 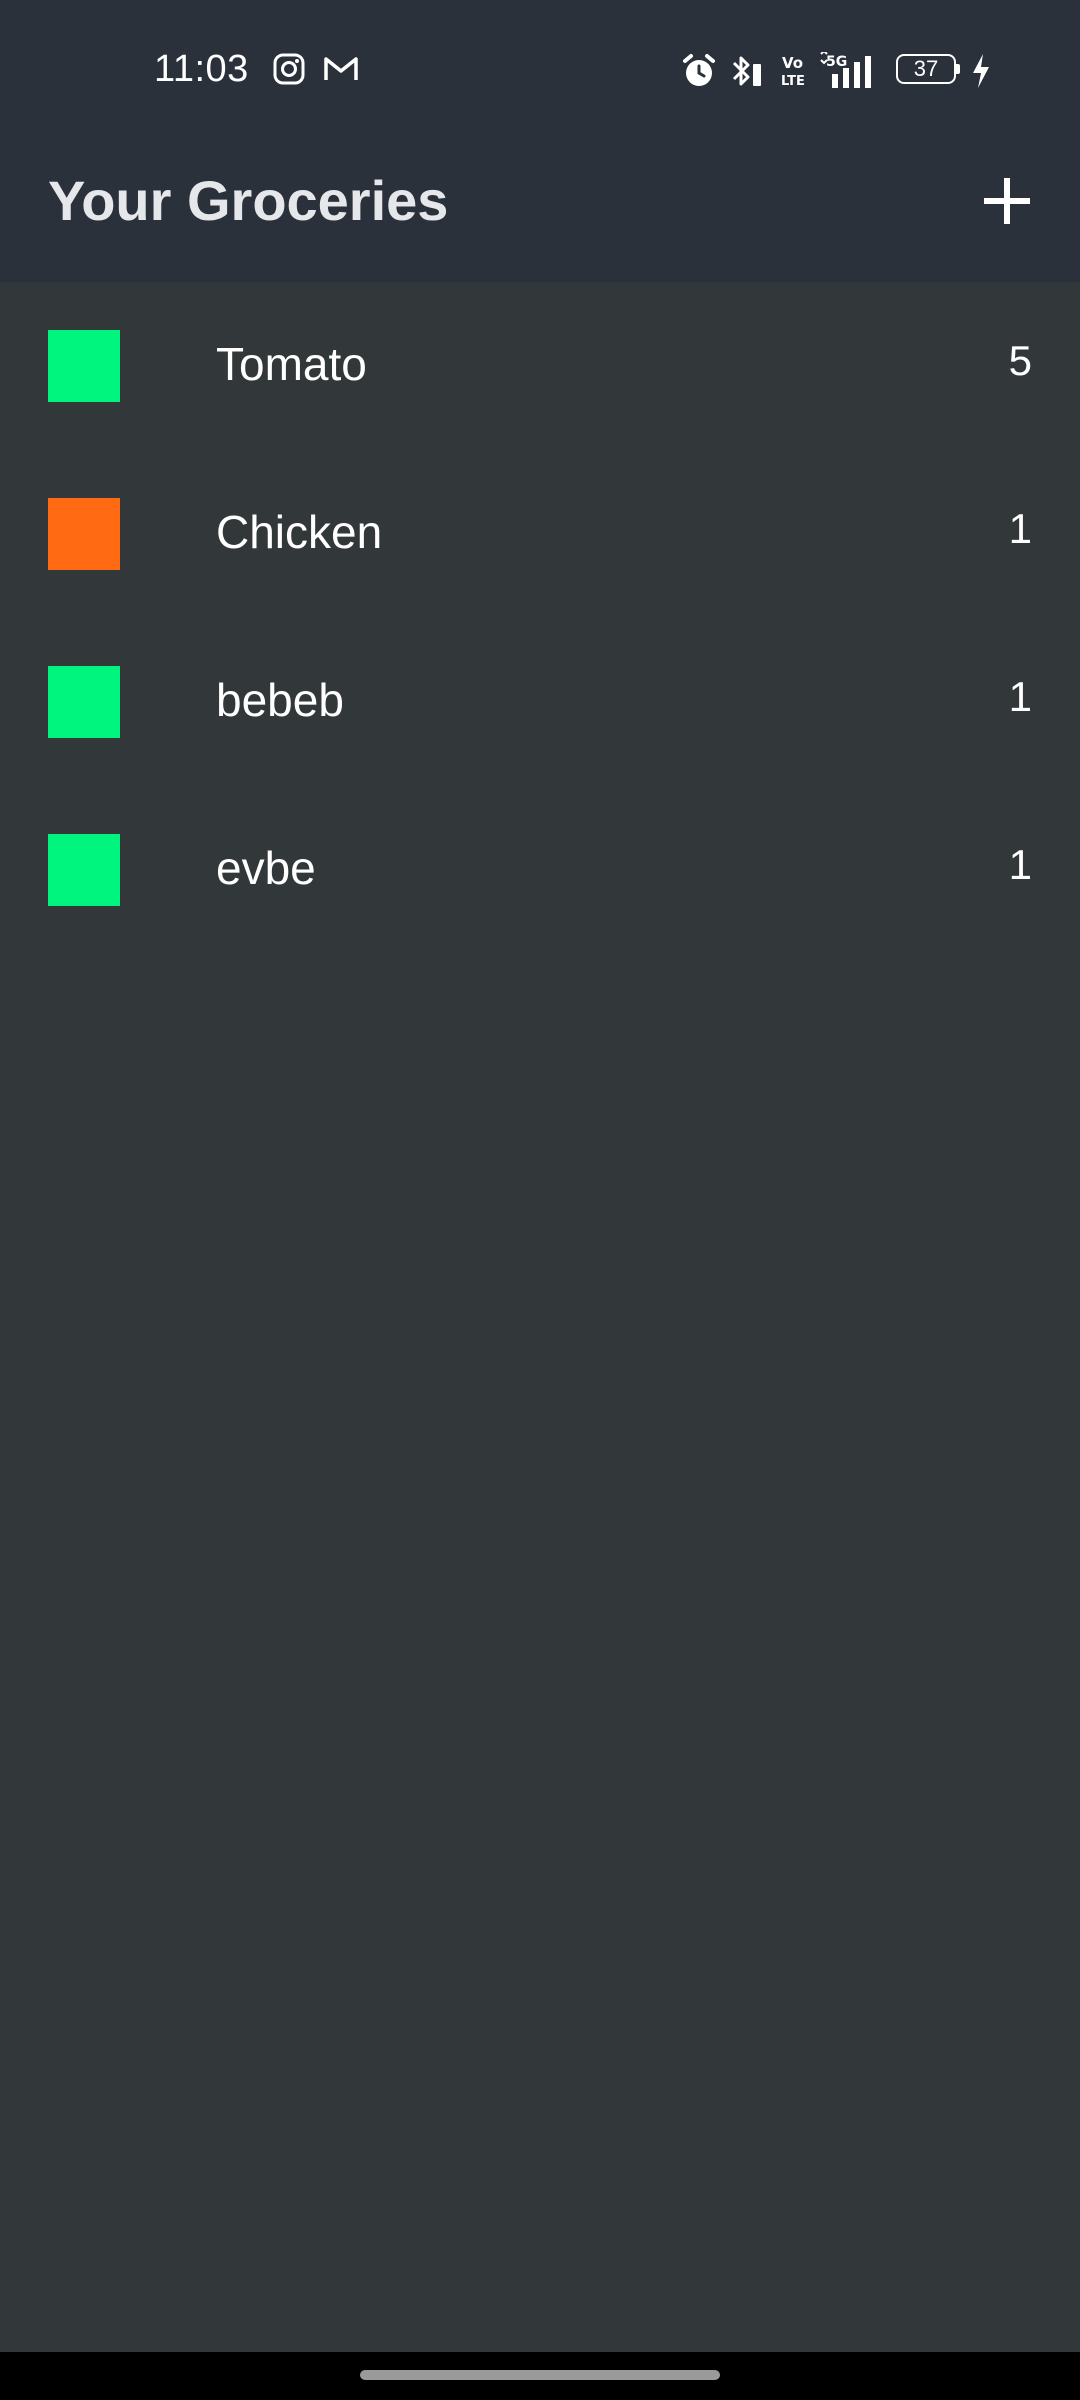 I want to click on list-item: Tomato 5, so click(x=540, y=366).